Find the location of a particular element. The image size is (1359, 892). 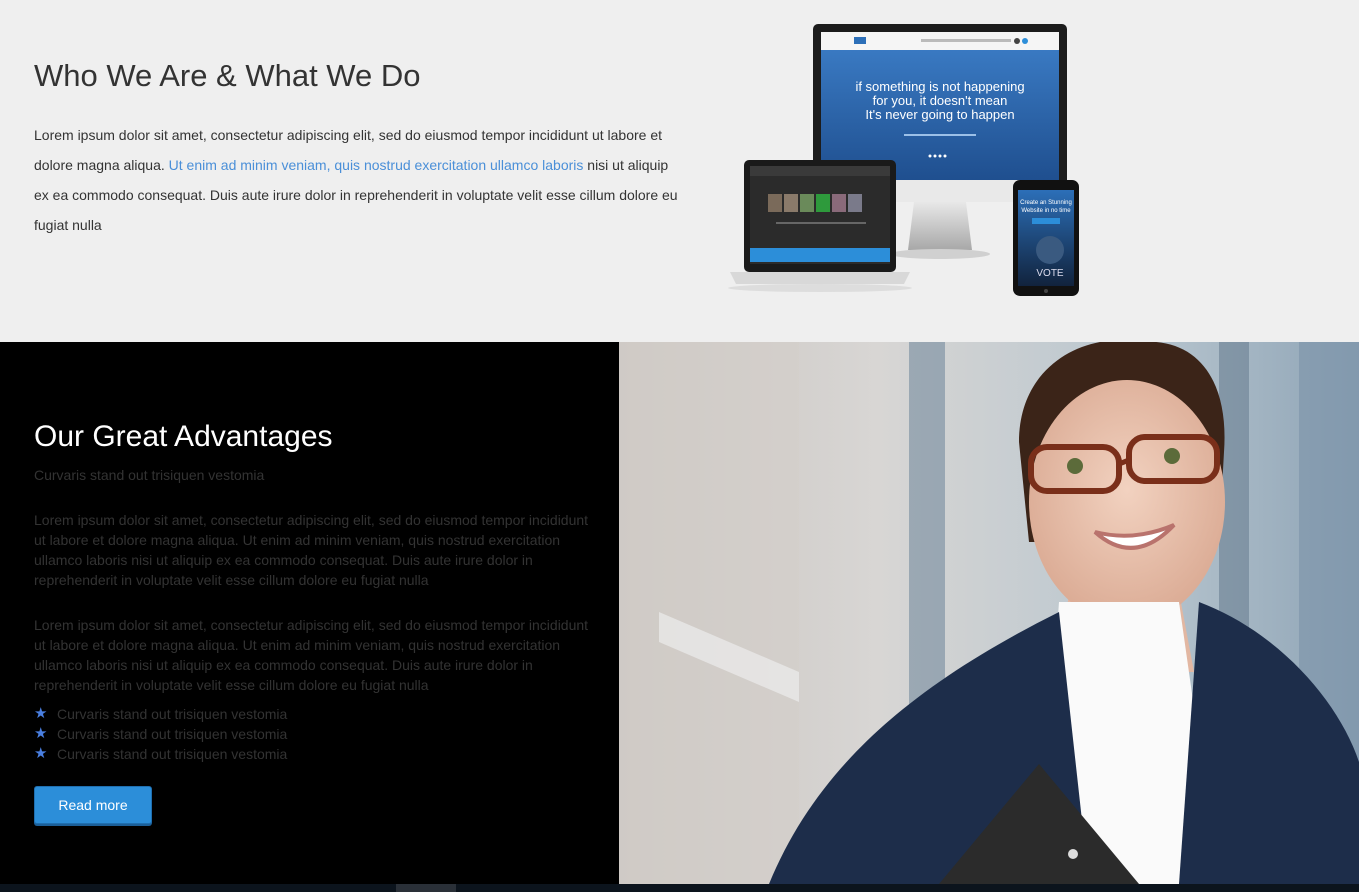

advantages-subtitle: Curvaris stand out trisiquen vestomia is located at coordinates (149, 475).